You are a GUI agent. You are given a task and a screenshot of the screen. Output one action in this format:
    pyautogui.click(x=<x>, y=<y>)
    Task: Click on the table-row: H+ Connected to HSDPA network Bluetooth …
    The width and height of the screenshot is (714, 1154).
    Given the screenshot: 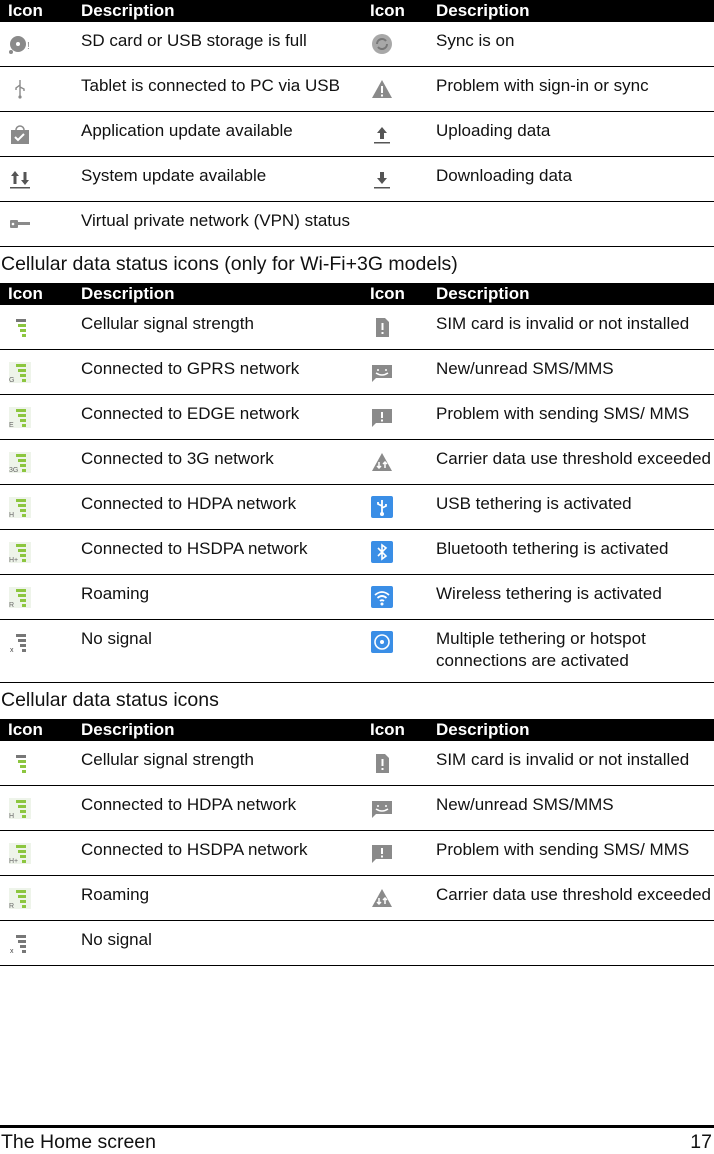 What is the action you would take?
    pyautogui.click(x=357, y=552)
    